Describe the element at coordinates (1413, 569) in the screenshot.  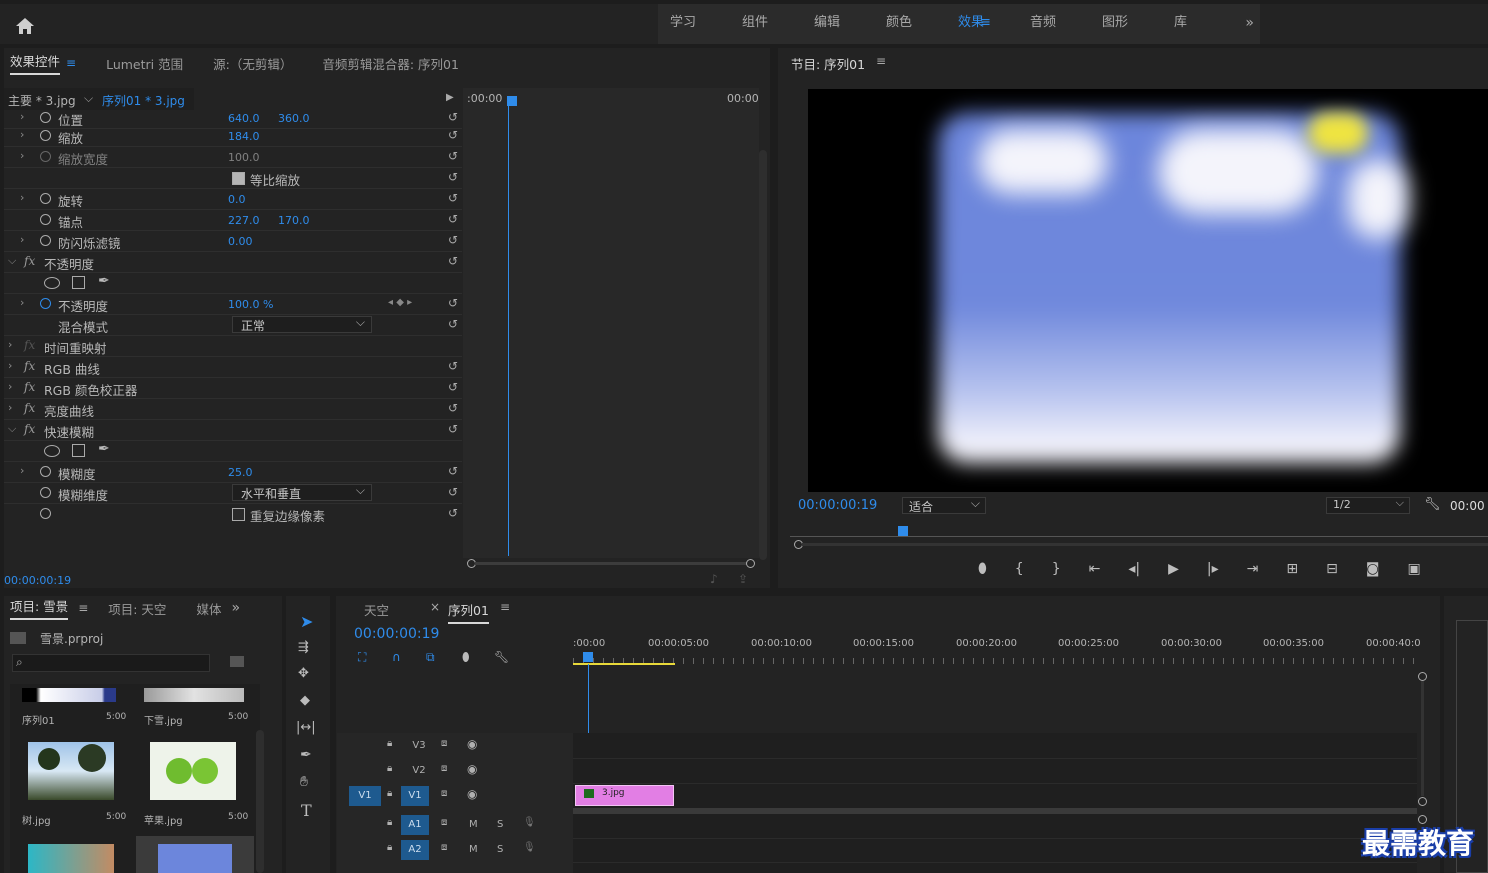
I see `compare-icon: ▣` at that location.